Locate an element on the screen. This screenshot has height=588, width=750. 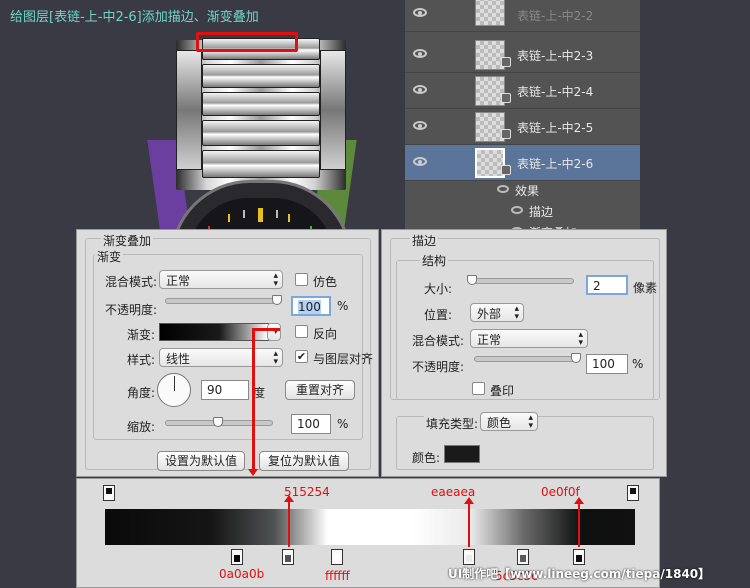
watch-illustration is located at coordinates (260, 132).